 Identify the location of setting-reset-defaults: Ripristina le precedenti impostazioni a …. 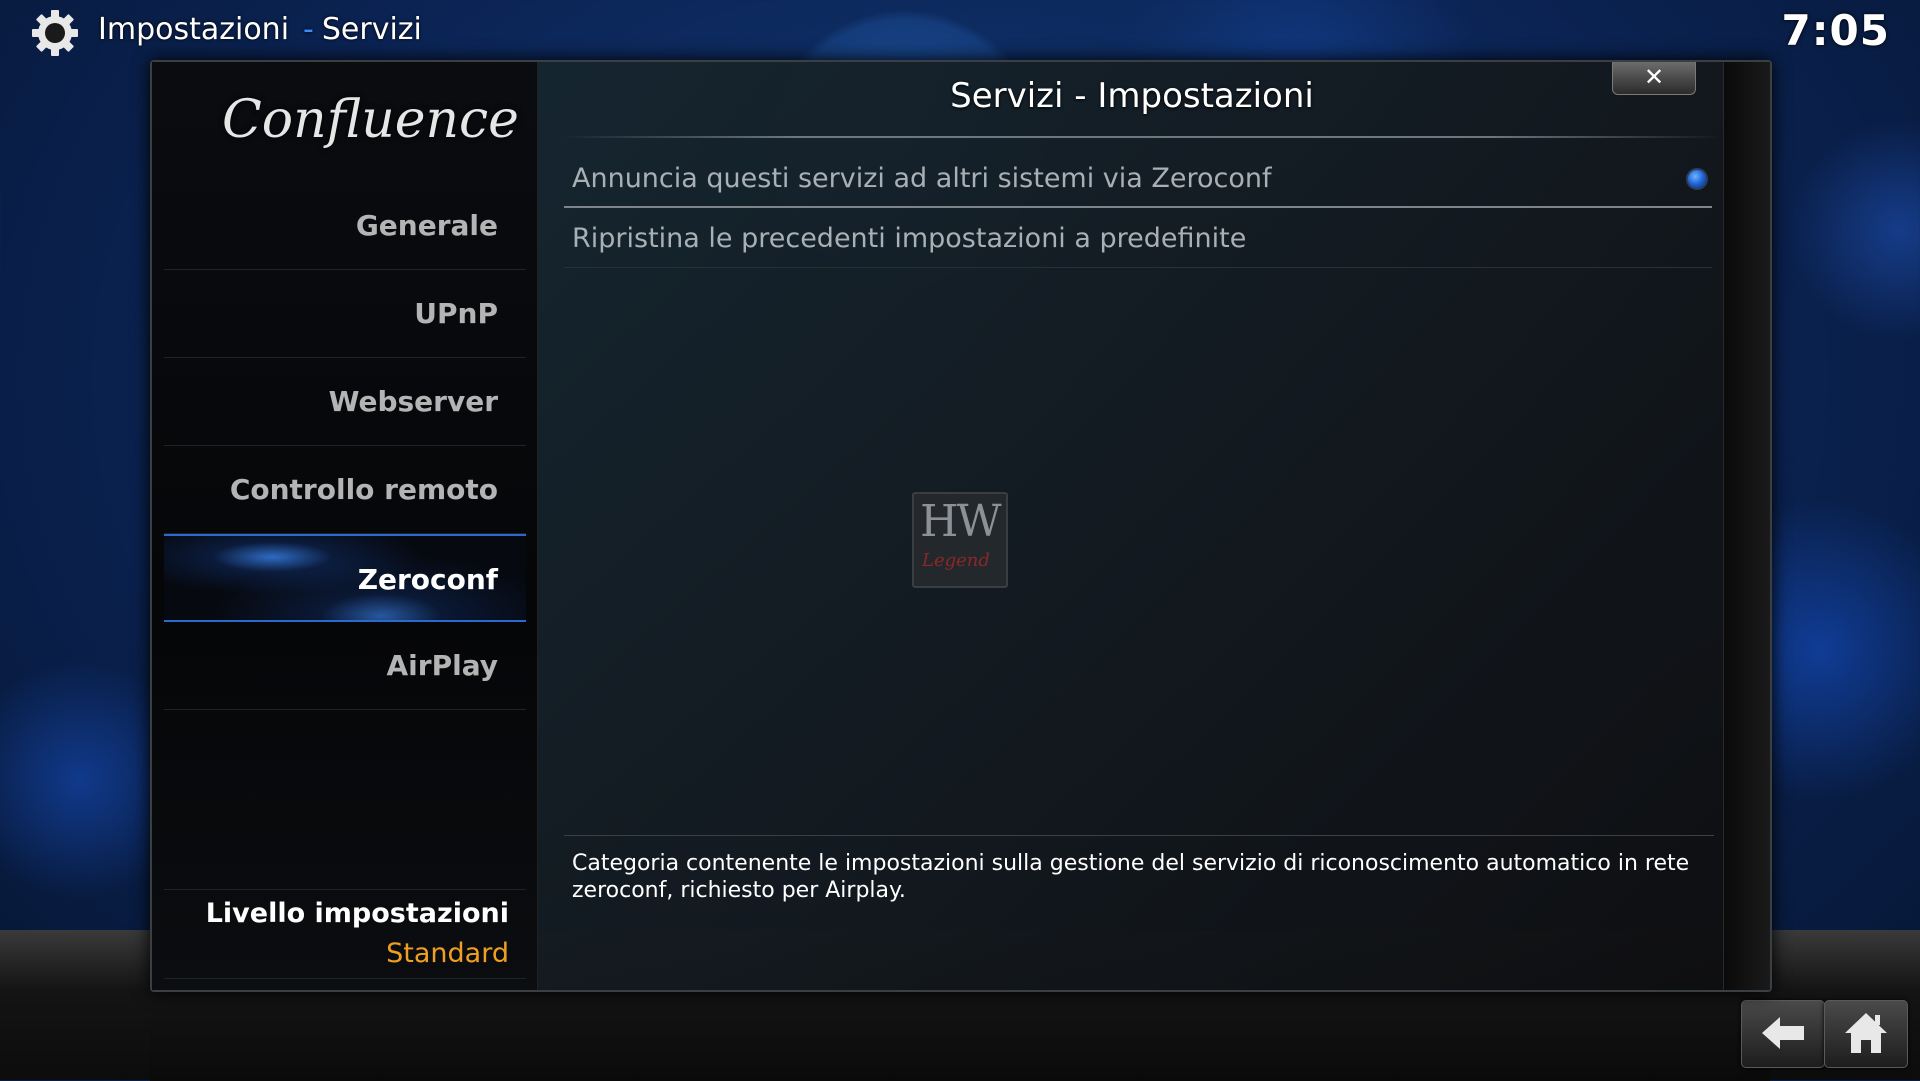
(1138, 239).